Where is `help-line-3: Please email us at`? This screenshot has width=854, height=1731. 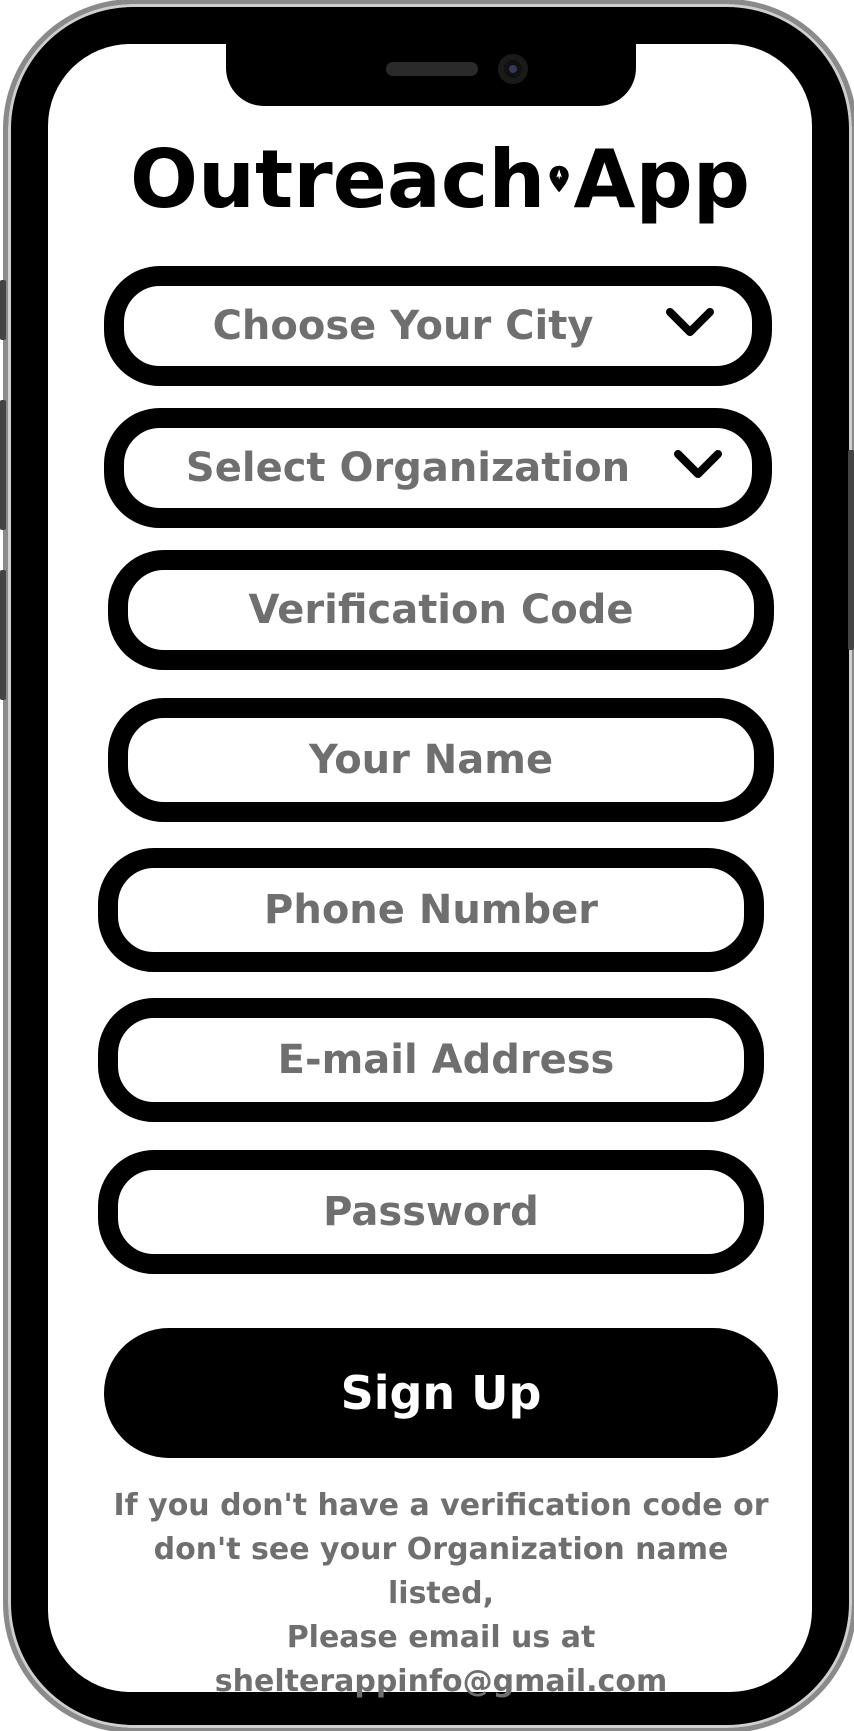 help-line-3: Please email us at is located at coordinates (441, 1637).